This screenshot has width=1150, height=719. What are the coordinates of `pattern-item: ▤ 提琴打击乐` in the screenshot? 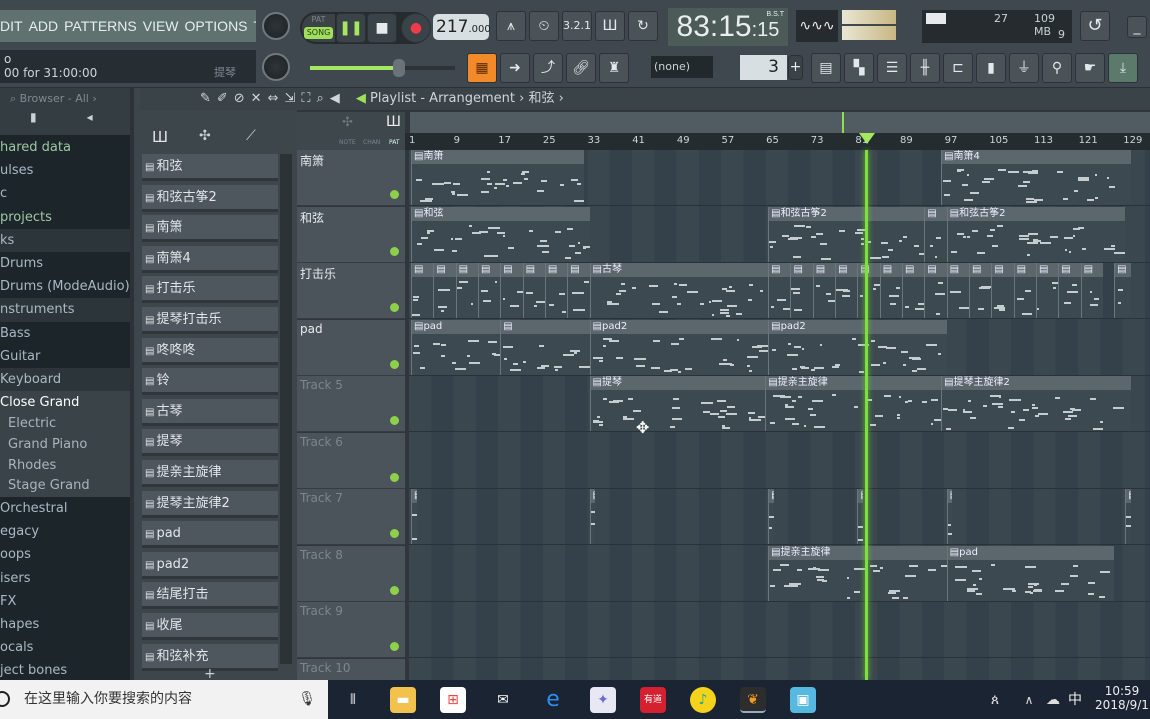 It's located at (210, 320).